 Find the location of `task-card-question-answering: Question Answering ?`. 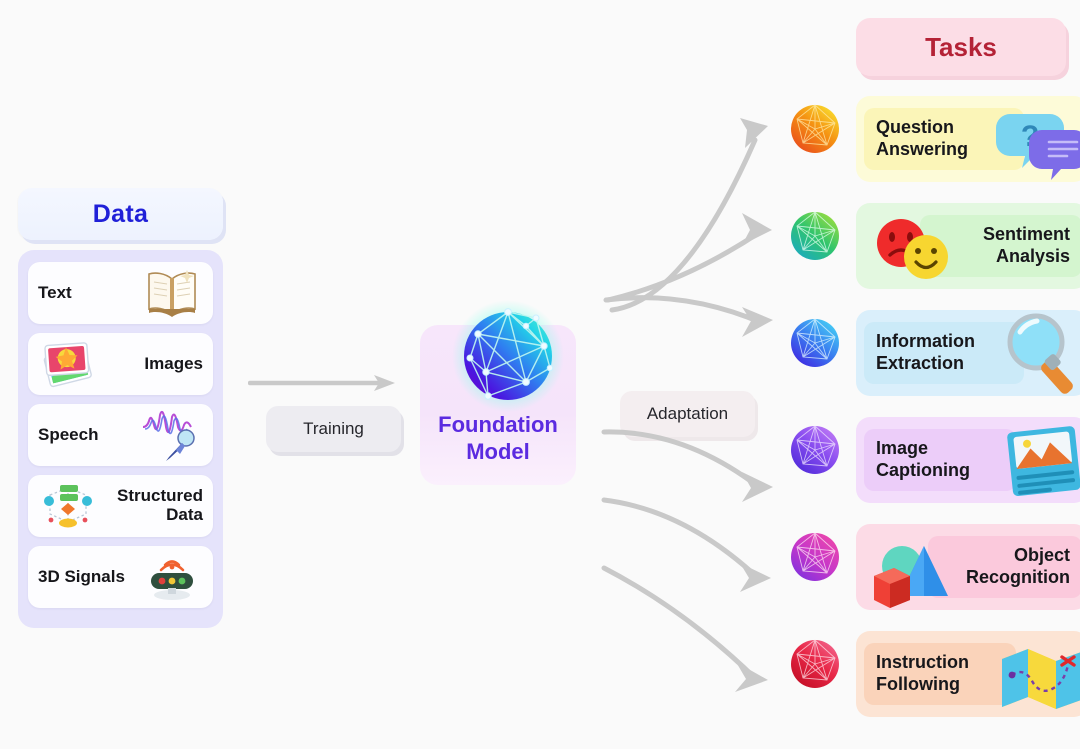

task-card-question-answering: Question Answering ? is located at coordinates (968, 139).